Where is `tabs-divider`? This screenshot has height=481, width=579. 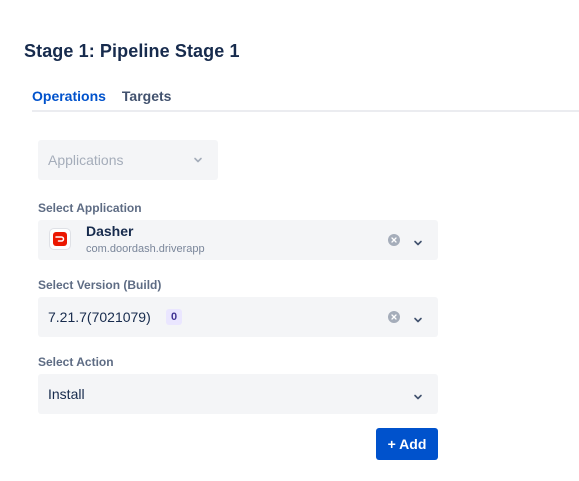
tabs-divider is located at coordinates (305, 111).